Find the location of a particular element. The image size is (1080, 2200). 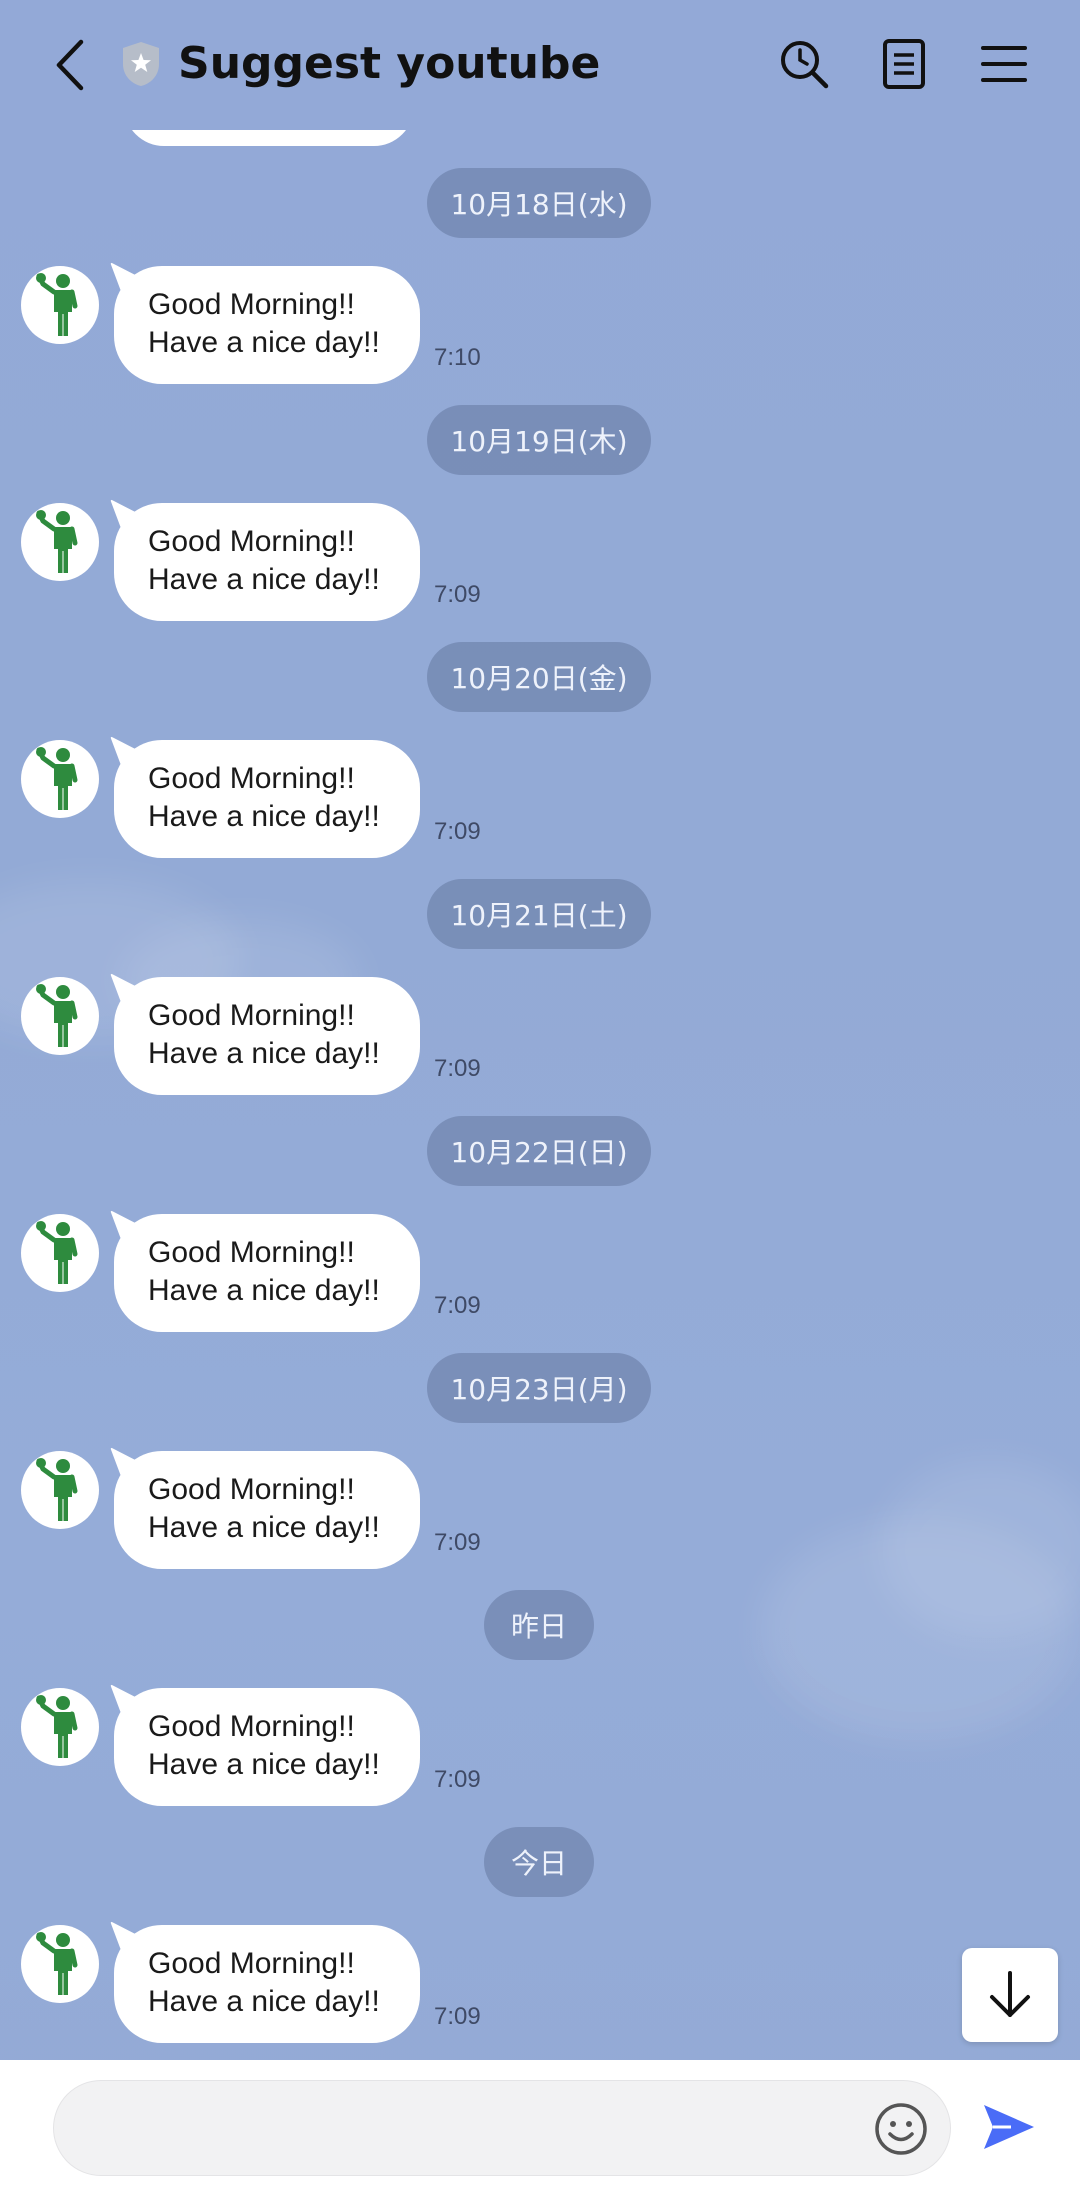

back-button is located at coordinates (70, 65).